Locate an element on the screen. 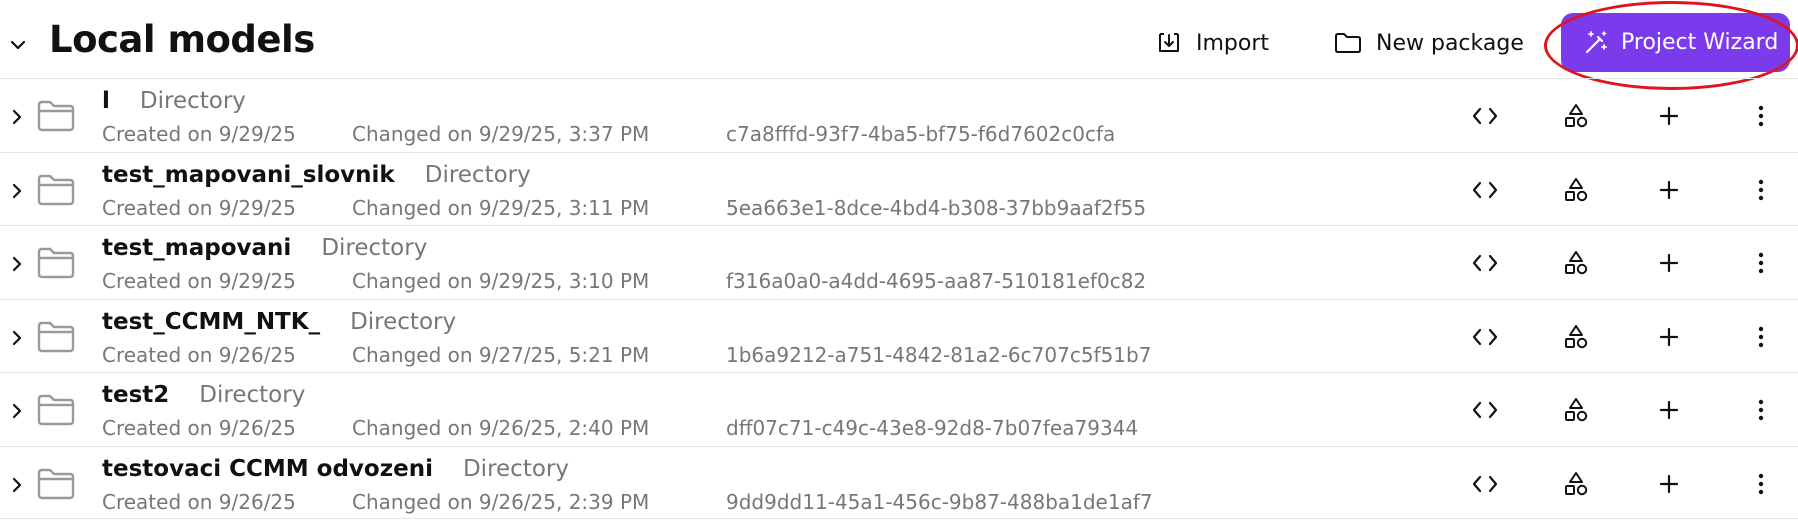  import-button: Import is located at coordinates (1212, 43).